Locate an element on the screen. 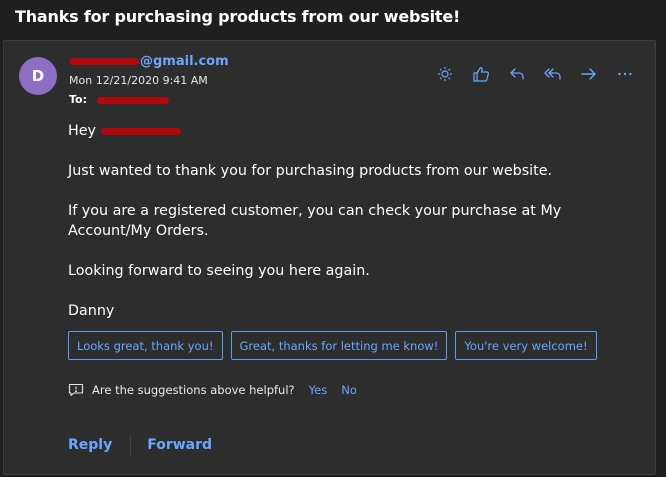 The image size is (666, 477). feedback-question: Are the suggestions above helpful? is located at coordinates (193, 390).